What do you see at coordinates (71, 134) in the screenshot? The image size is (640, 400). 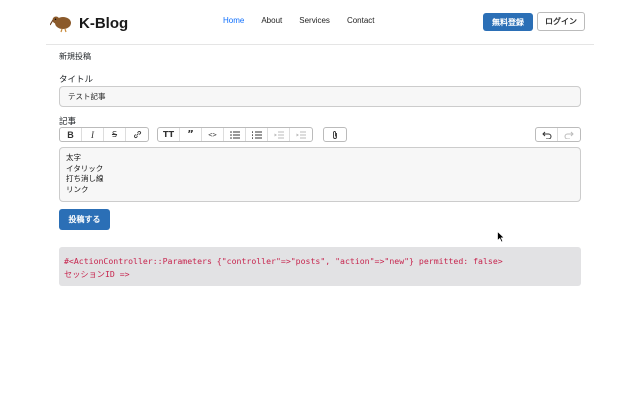 I see `bold-icon: B` at bounding box center [71, 134].